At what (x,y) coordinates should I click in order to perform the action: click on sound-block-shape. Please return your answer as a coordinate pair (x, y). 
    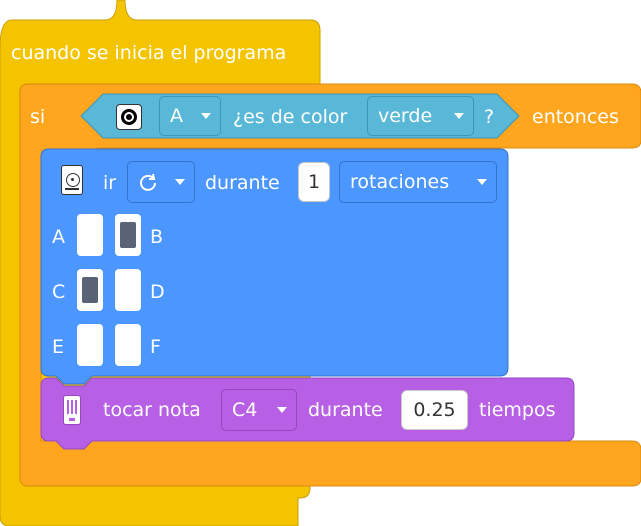
    Looking at the image, I should click on (307, 413).